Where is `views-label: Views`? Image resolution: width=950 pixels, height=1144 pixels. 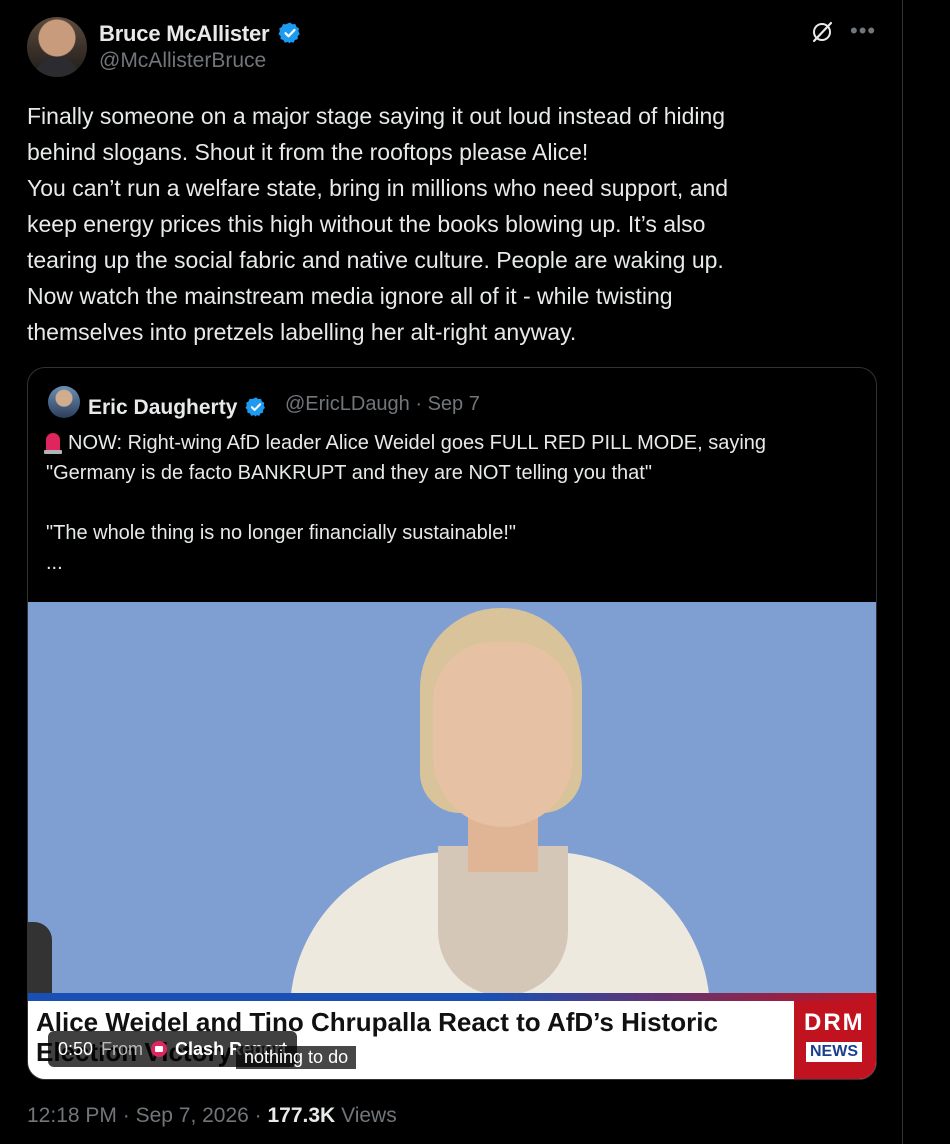 views-label: Views is located at coordinates (369, 1115).